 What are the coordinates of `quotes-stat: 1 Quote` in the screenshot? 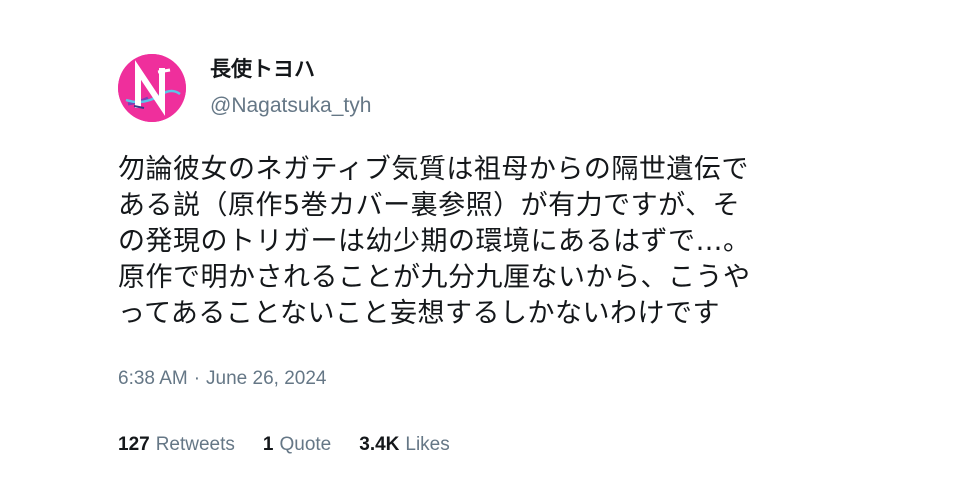 It's located at (297, 445).